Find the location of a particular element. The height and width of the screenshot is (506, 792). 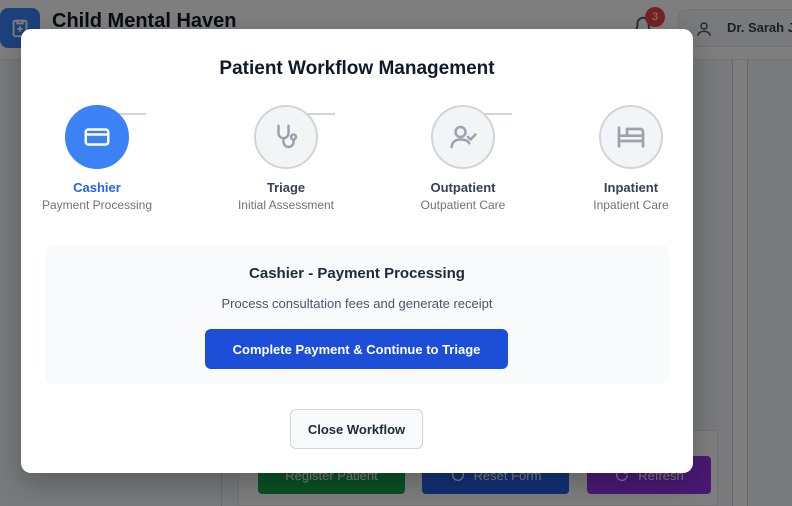

complete-payment-button: Complete Payment & Continue to Triage is located at coordinates (356, 349).